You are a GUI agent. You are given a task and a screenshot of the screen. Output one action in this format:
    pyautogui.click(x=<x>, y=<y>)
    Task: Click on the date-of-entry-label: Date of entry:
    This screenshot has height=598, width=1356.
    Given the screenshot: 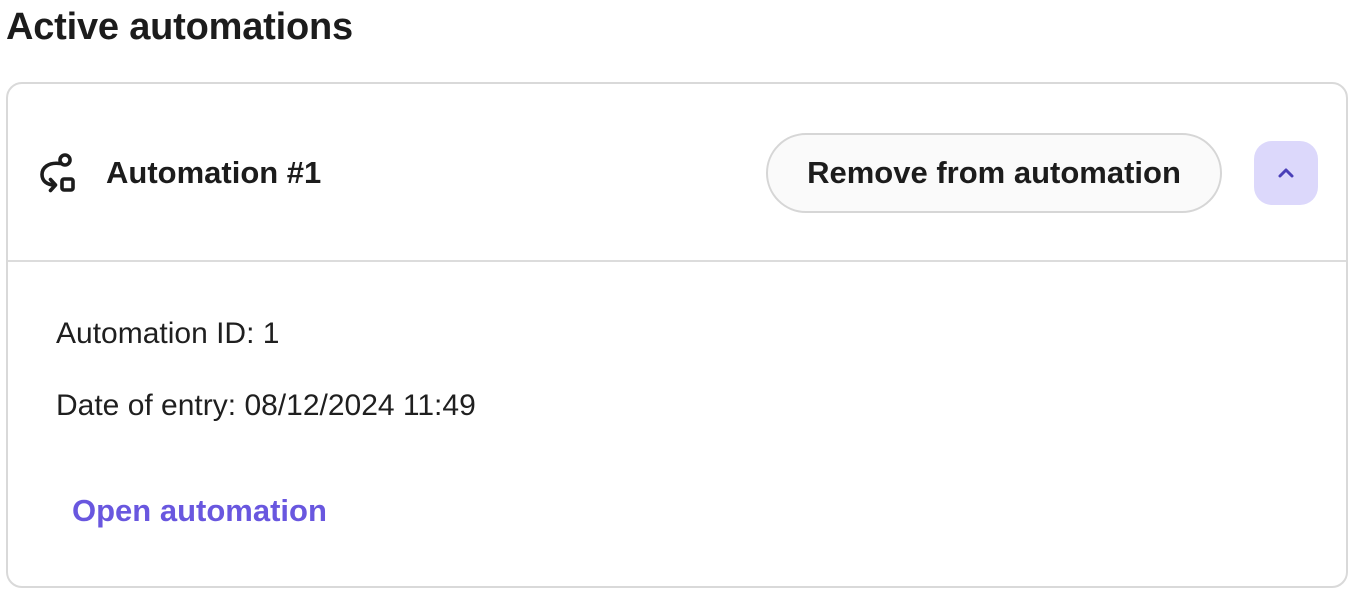 What is the action you would take?
    pyautogui.click(x=146, y=405)
    